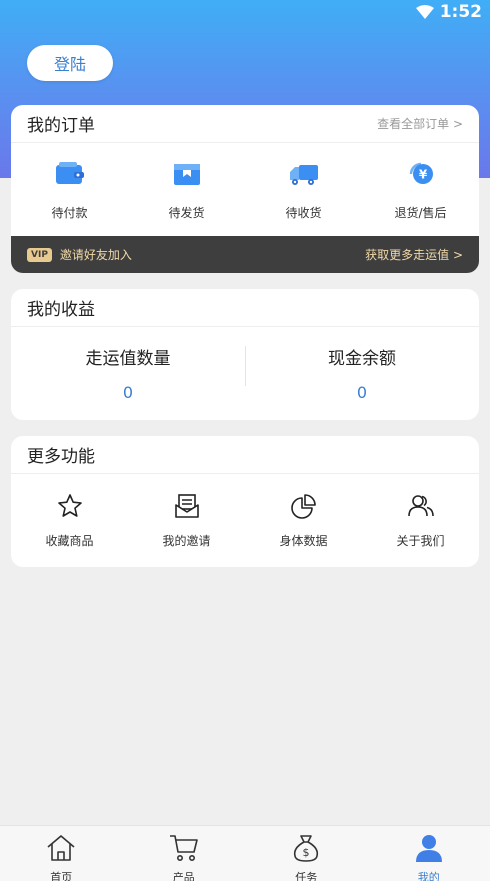 The height and width of the screenshot is (881, 490). Describe the element at coordinates (39, 254) in the screenshot. I see `vip-badge: VIP` at that location.